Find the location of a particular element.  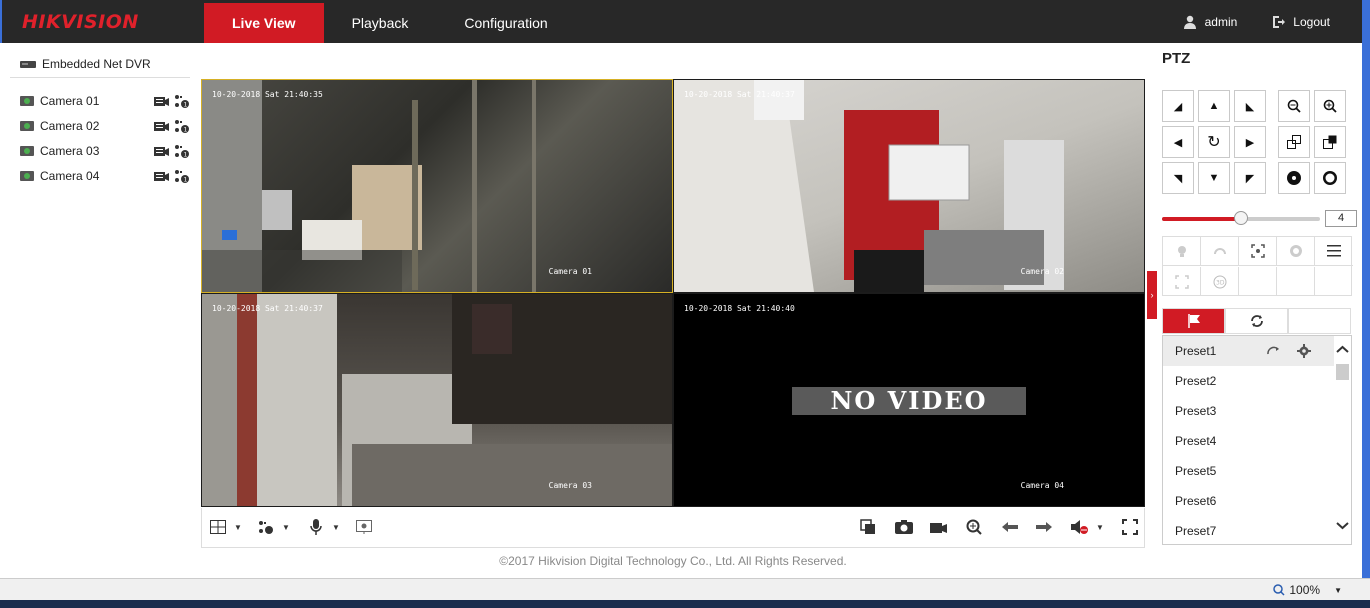

patrol-icon is located at coordinates (1256, 321).